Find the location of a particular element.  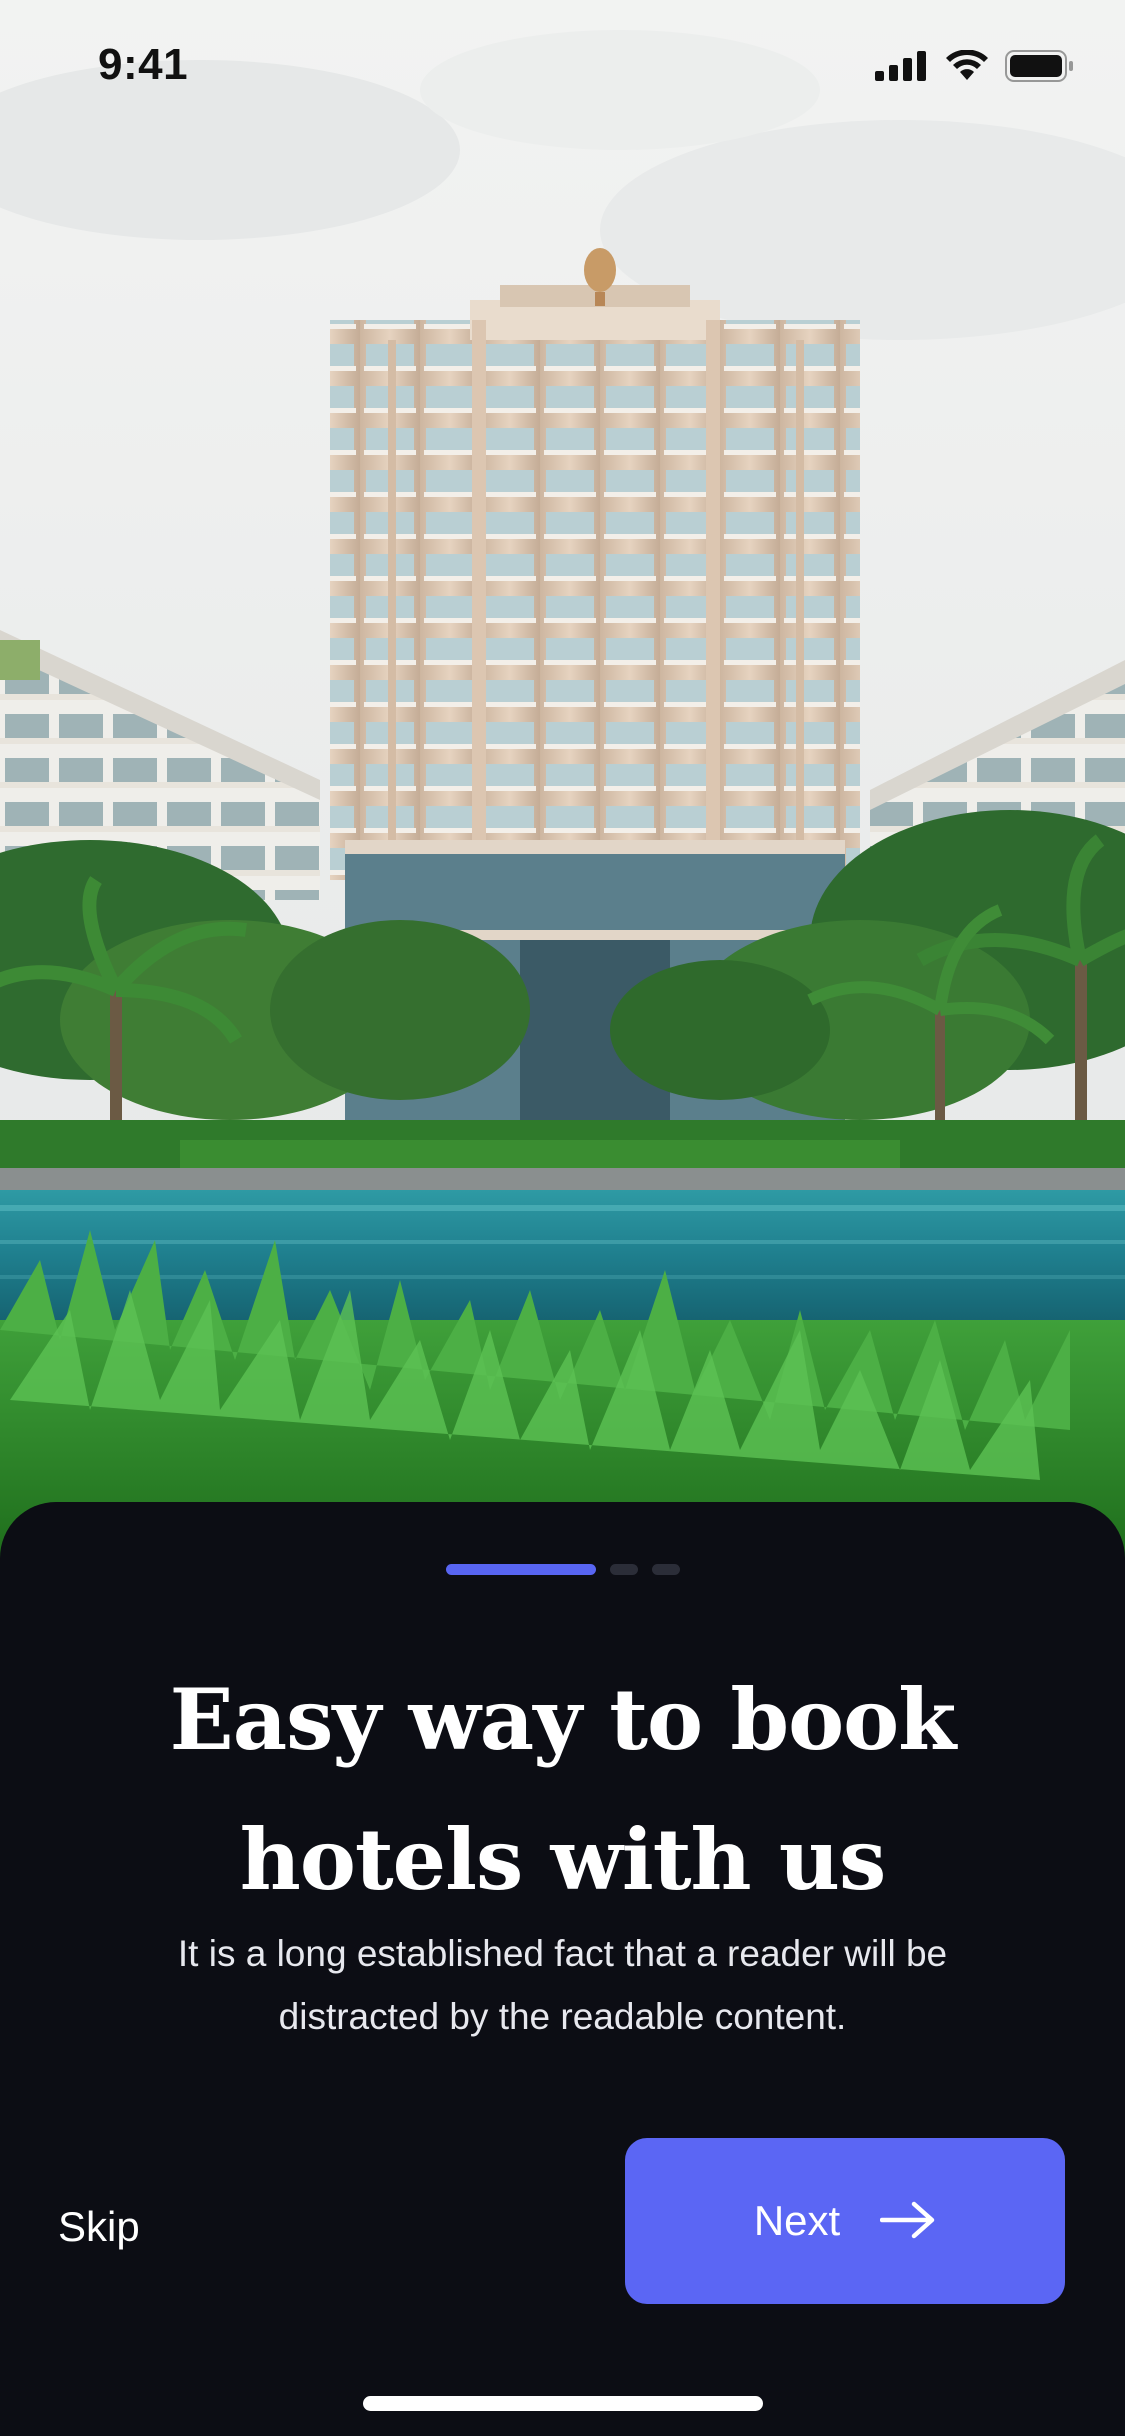

cellular-signal-icon is located at coordinates (902, 68).